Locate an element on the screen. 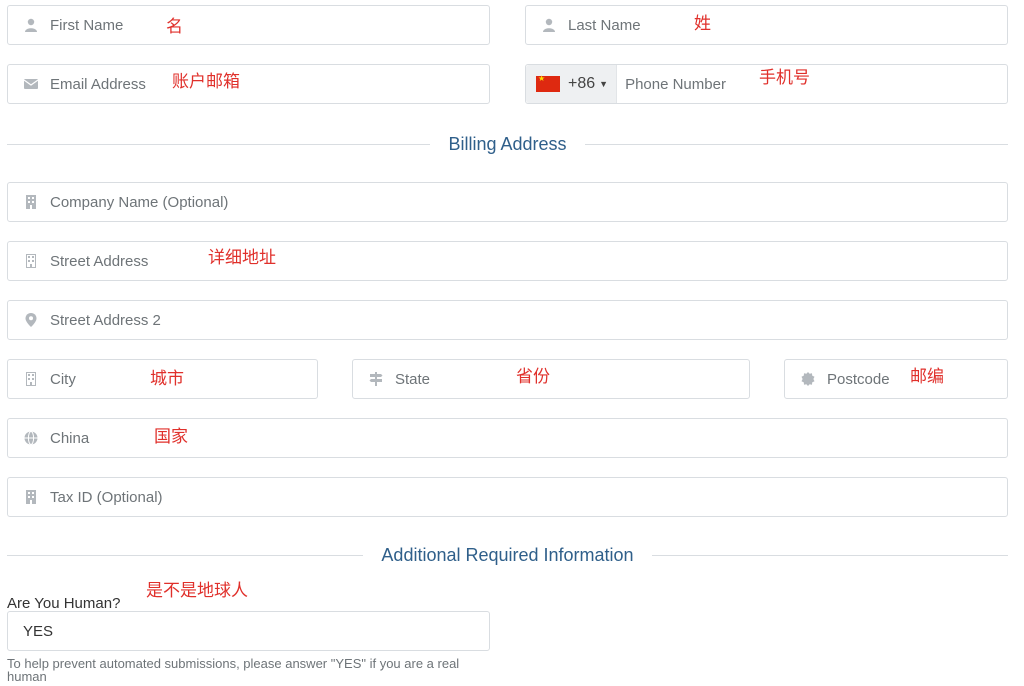 This screenshot has height=686, width=1024. country-note: 国家 is located at coordinates (171, 437).